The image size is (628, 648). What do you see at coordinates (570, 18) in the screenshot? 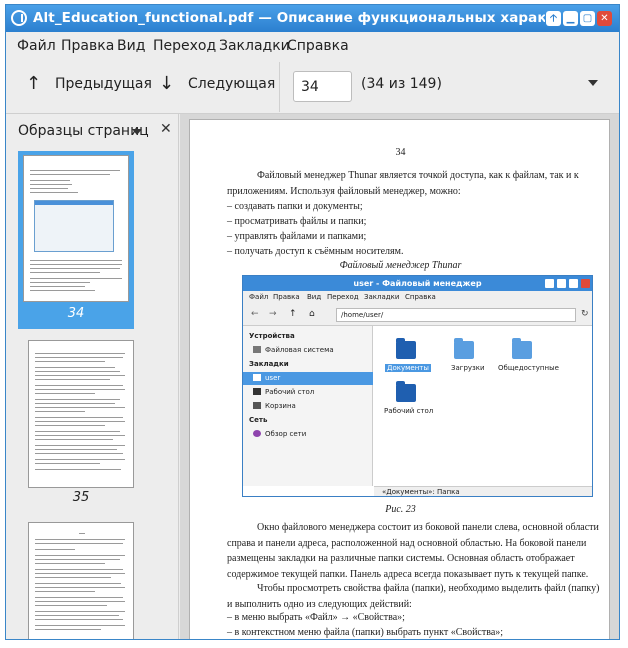
I see `window-minimize-button: ▁` at bounding box center [570, 18].